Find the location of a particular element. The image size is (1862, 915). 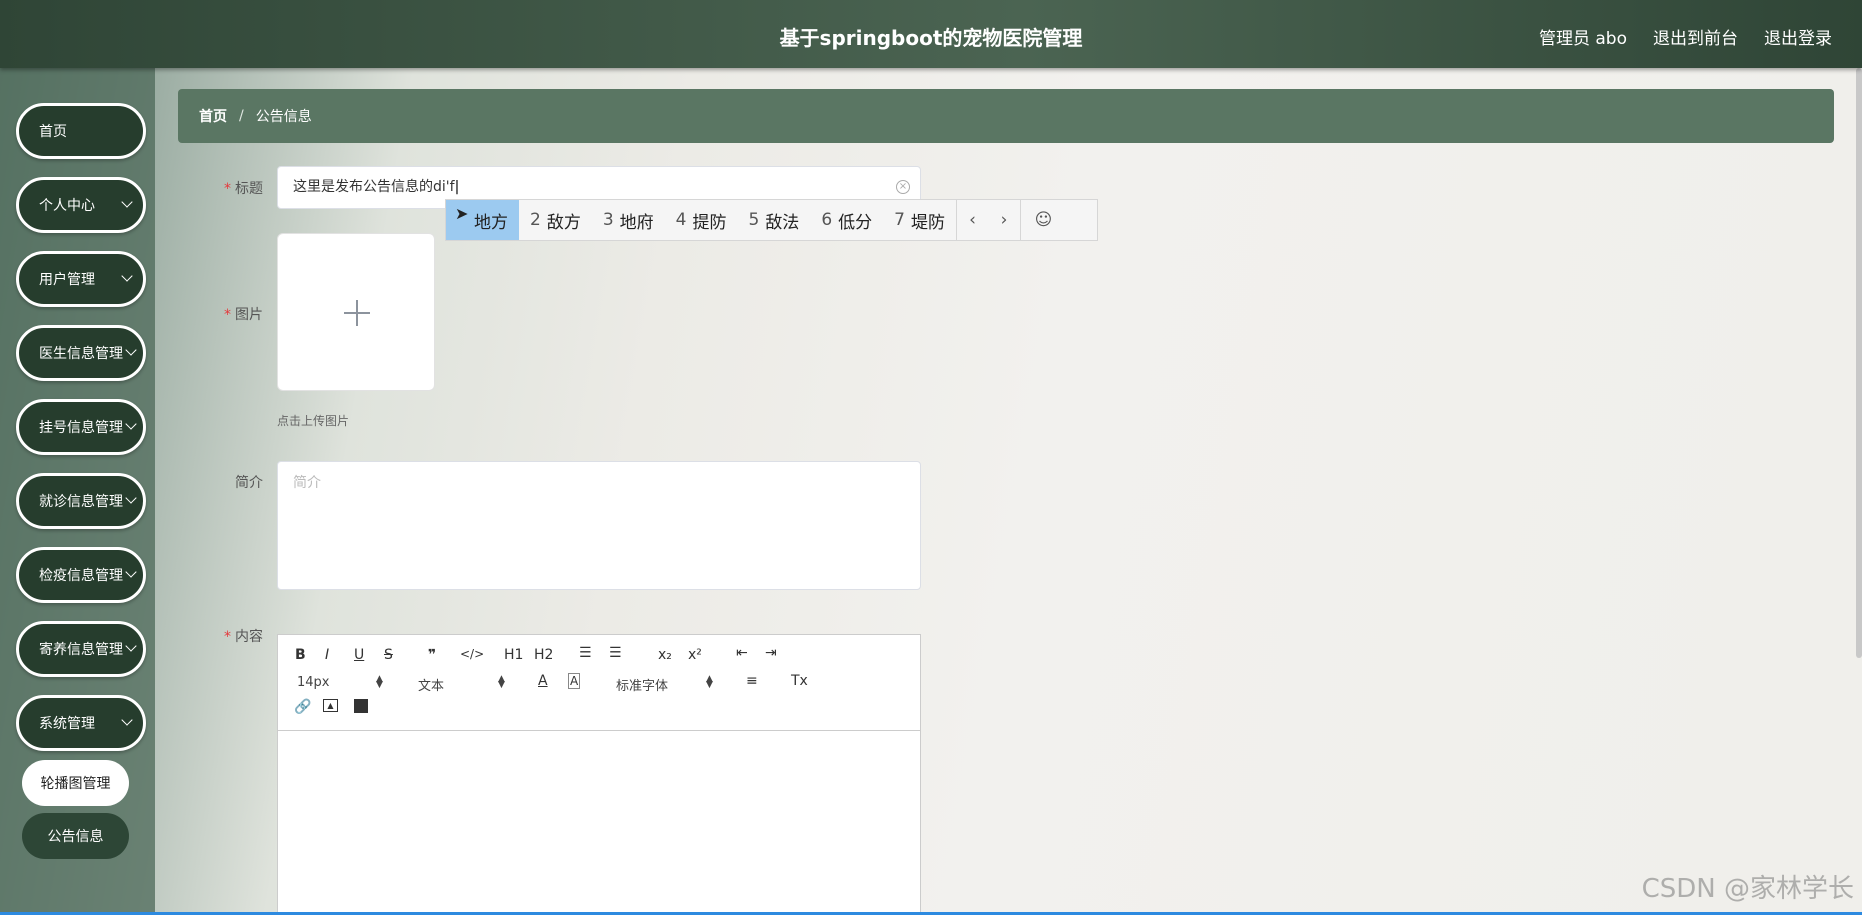

indent-decrease-icon: ⇤ is located at coordinates (742, 653).